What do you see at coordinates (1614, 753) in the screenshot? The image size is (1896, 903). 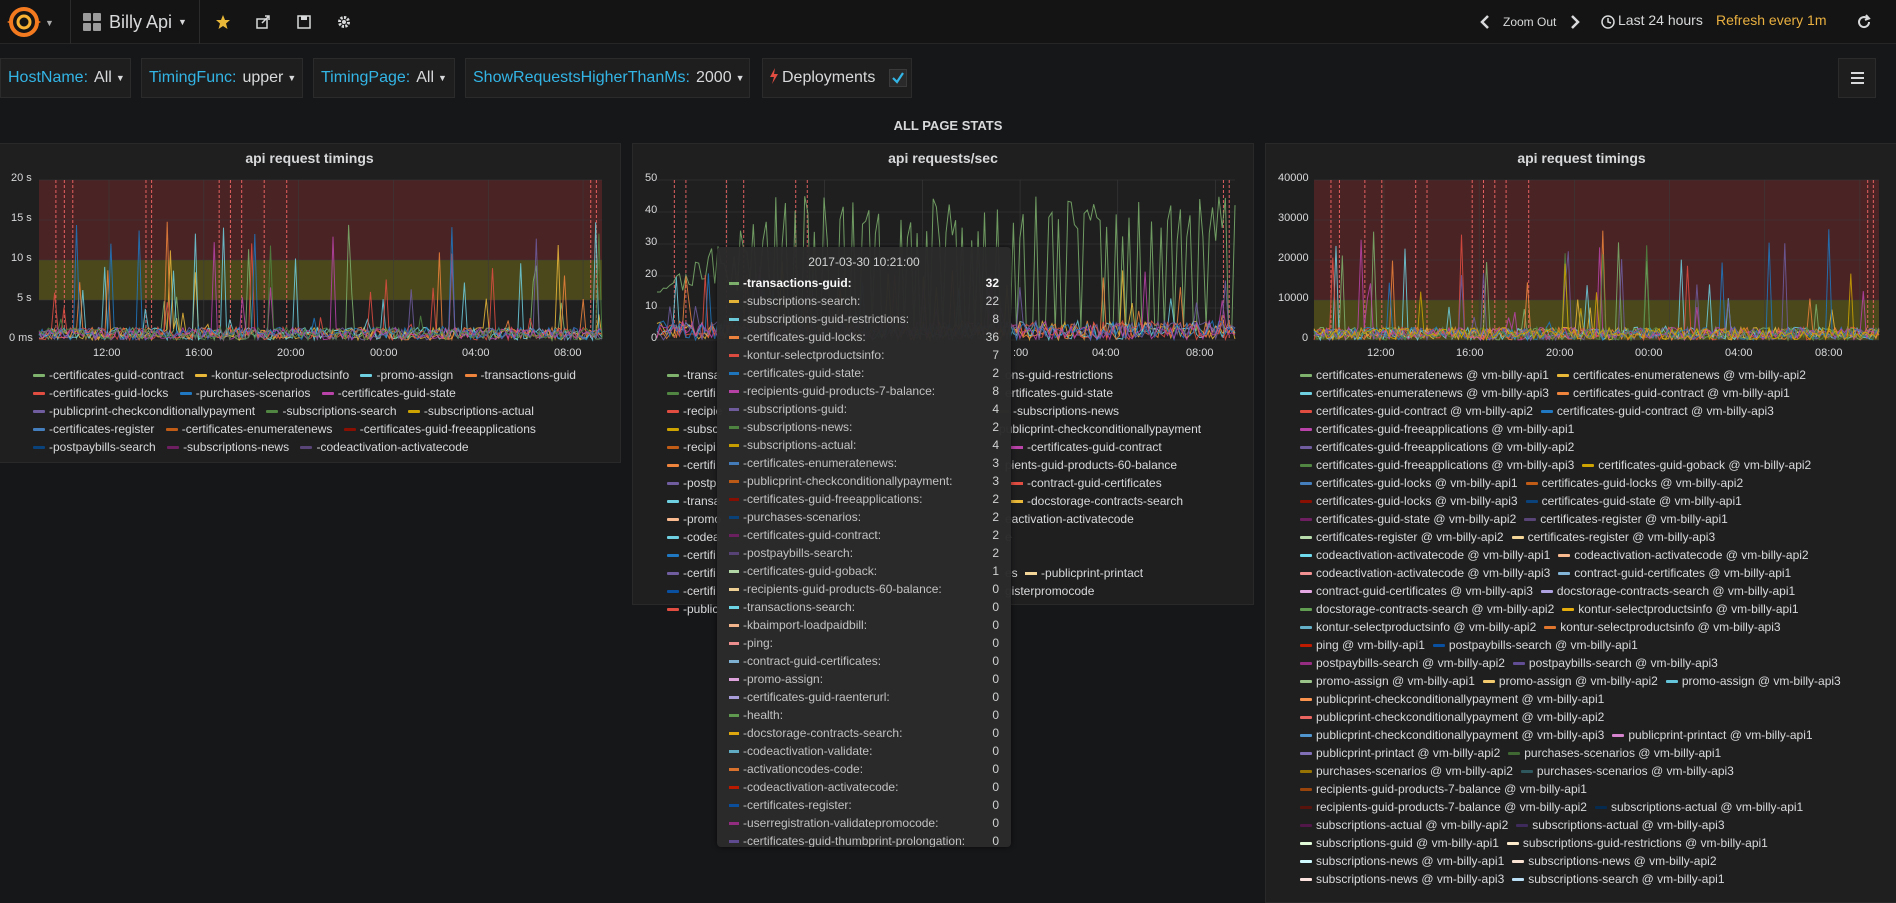 I see `legend-item: purchases-scenarios @ vm-billy-api1` at bounding box center [1614, 753].